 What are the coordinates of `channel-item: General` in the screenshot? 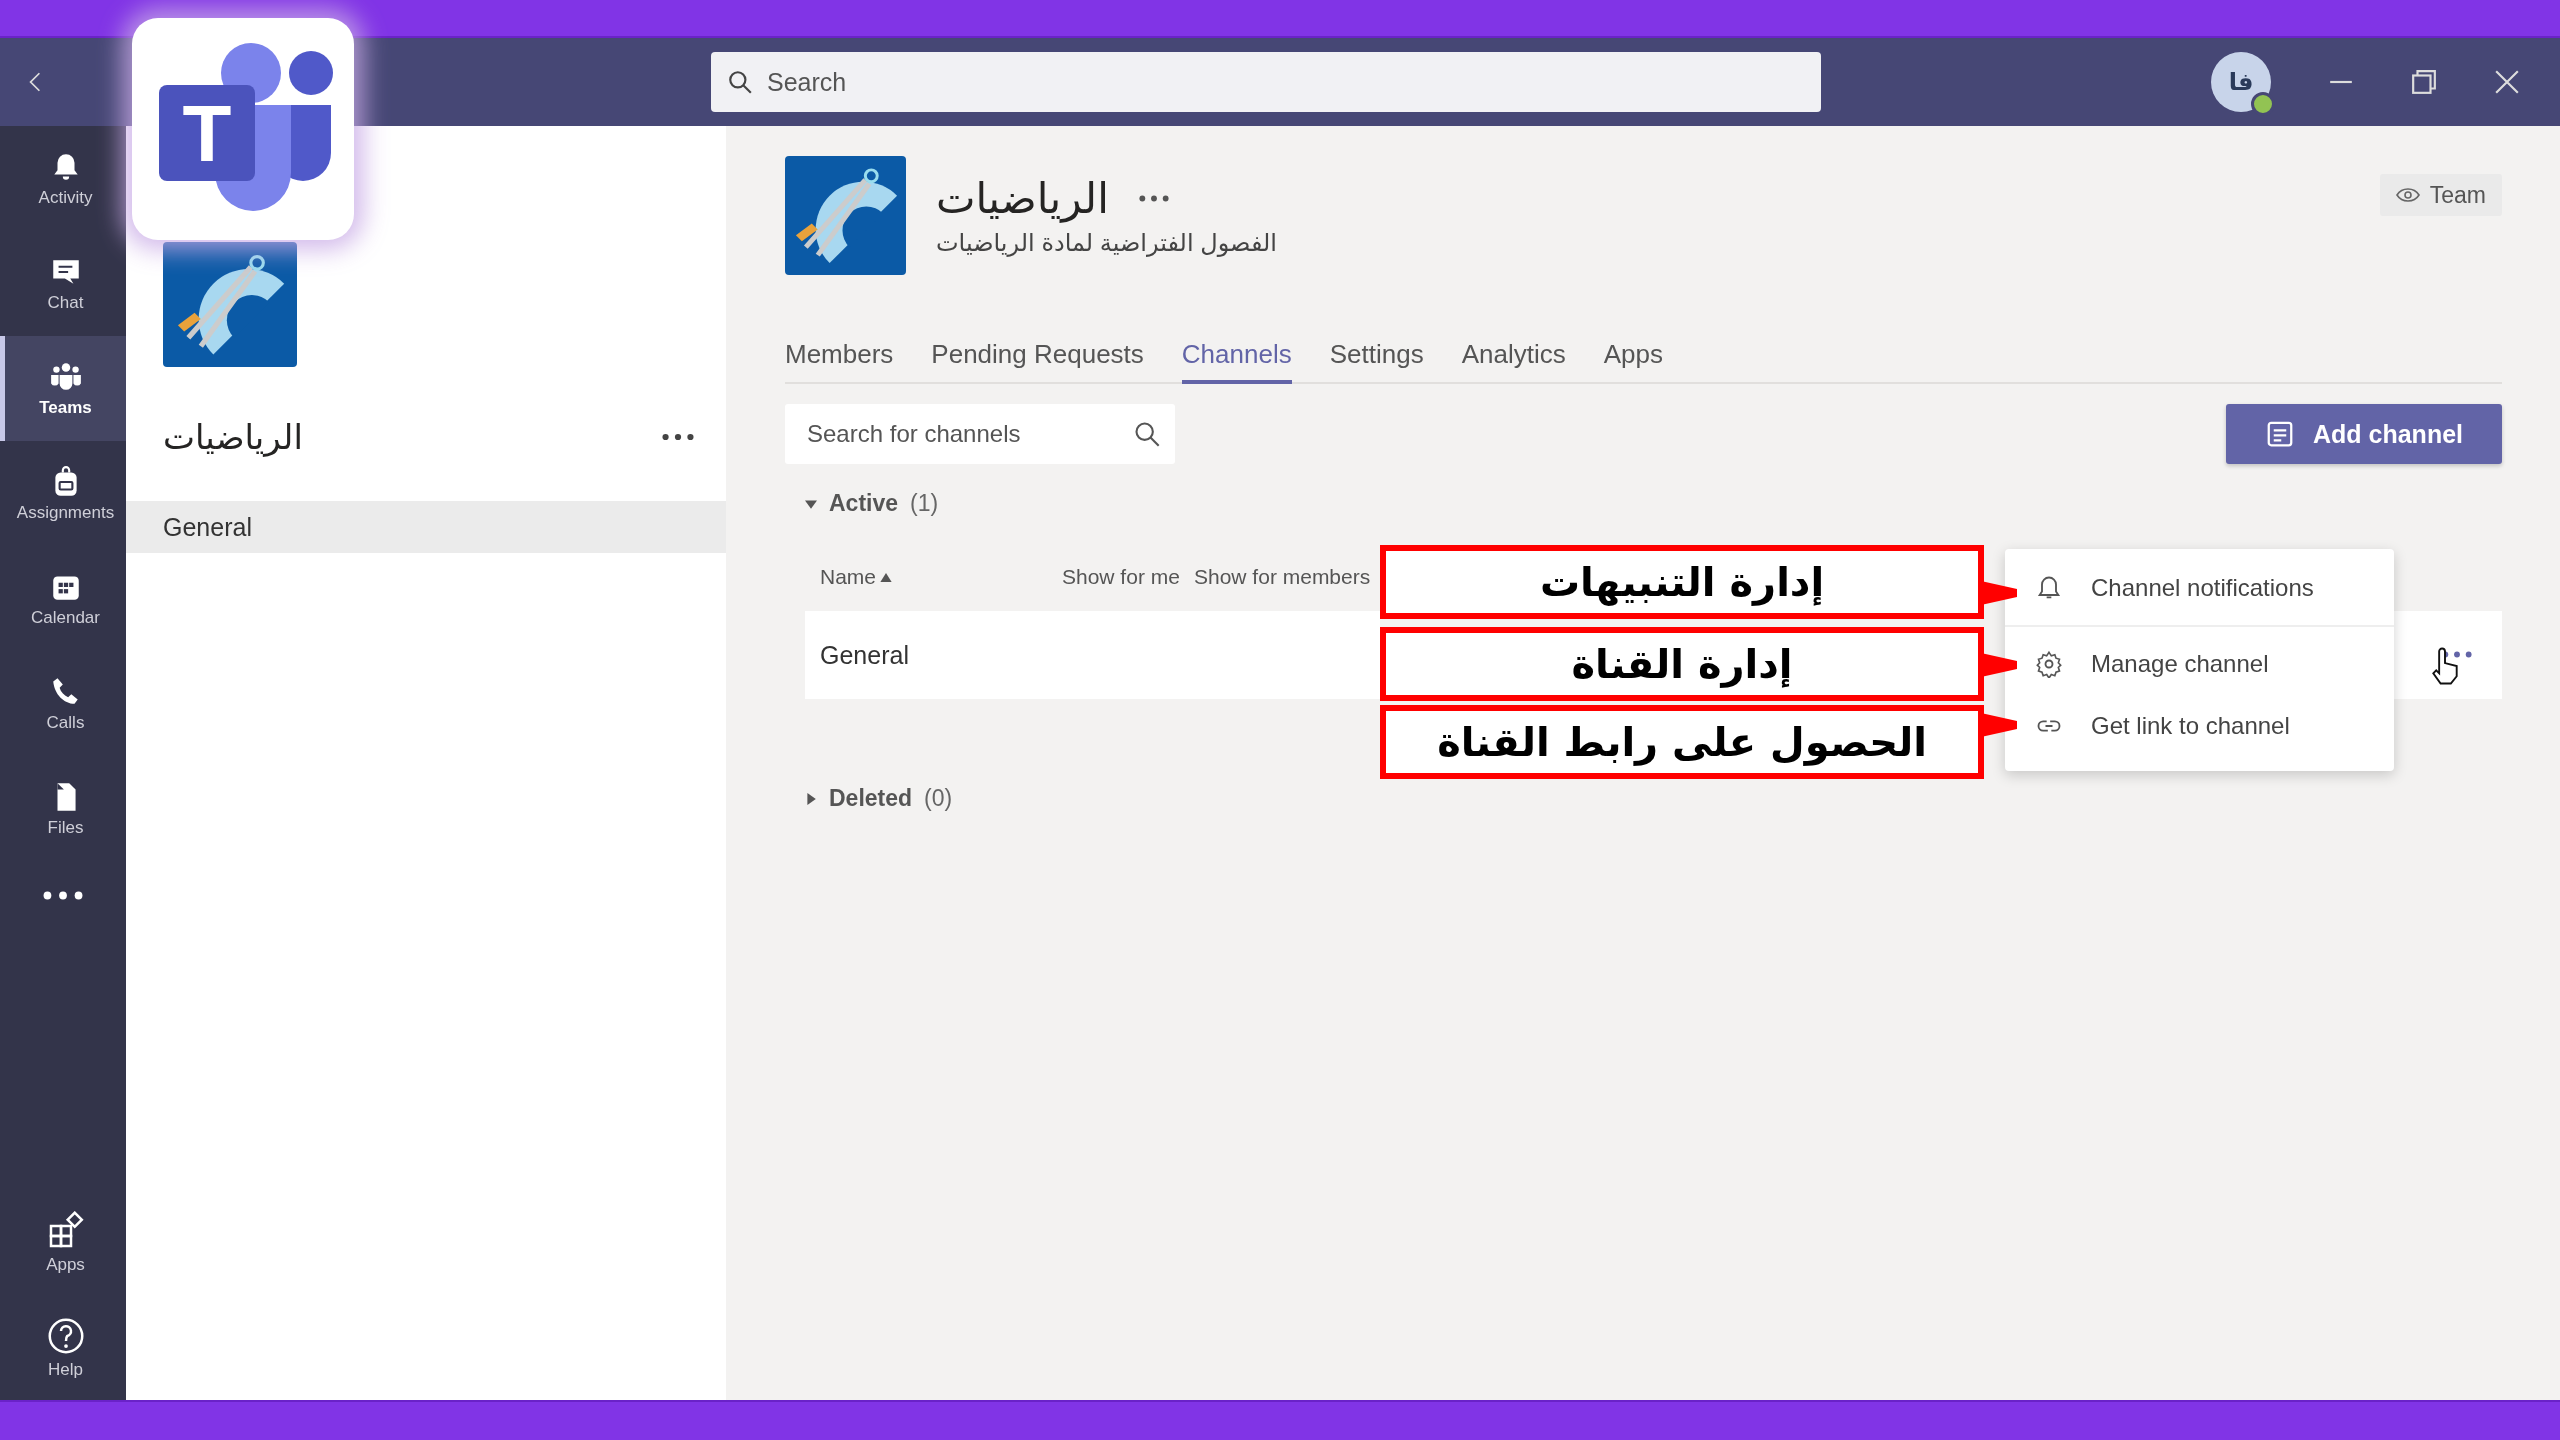 It's located at (426, 527).